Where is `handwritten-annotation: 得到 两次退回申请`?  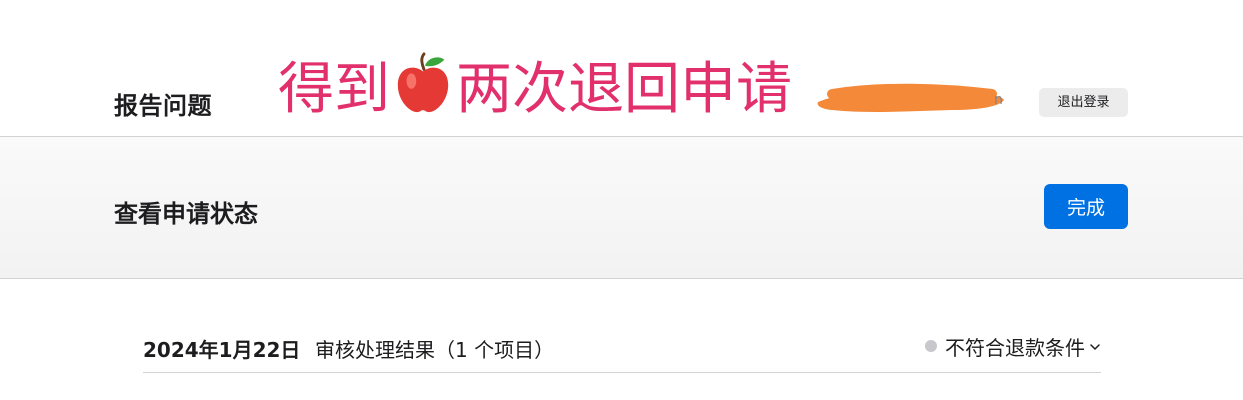
handwritten-annotation: 得到 两次退回申请 is located at coordinates (535, 88).